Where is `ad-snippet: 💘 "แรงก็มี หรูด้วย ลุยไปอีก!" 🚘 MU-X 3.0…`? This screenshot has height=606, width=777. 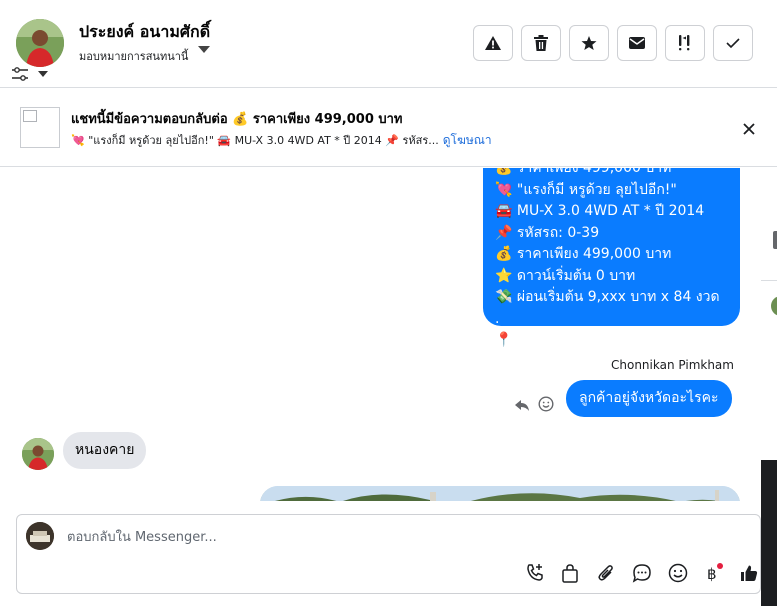
ad-snippet: 💘 "แรงก็มี หรูด้วย ลุยไปอีก!" 🚘 MU-X 3.0… is located at coordinates (281, 140).